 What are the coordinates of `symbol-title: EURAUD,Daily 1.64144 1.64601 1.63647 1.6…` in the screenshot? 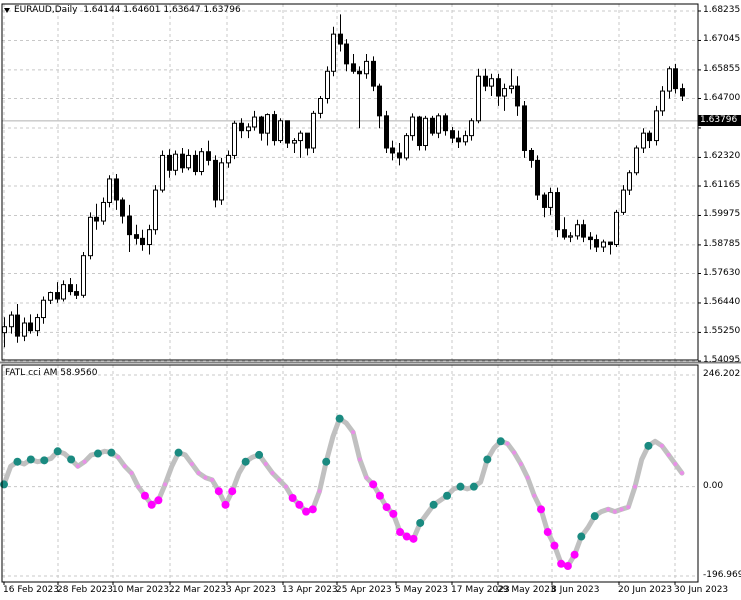 It's located at (127, 10).